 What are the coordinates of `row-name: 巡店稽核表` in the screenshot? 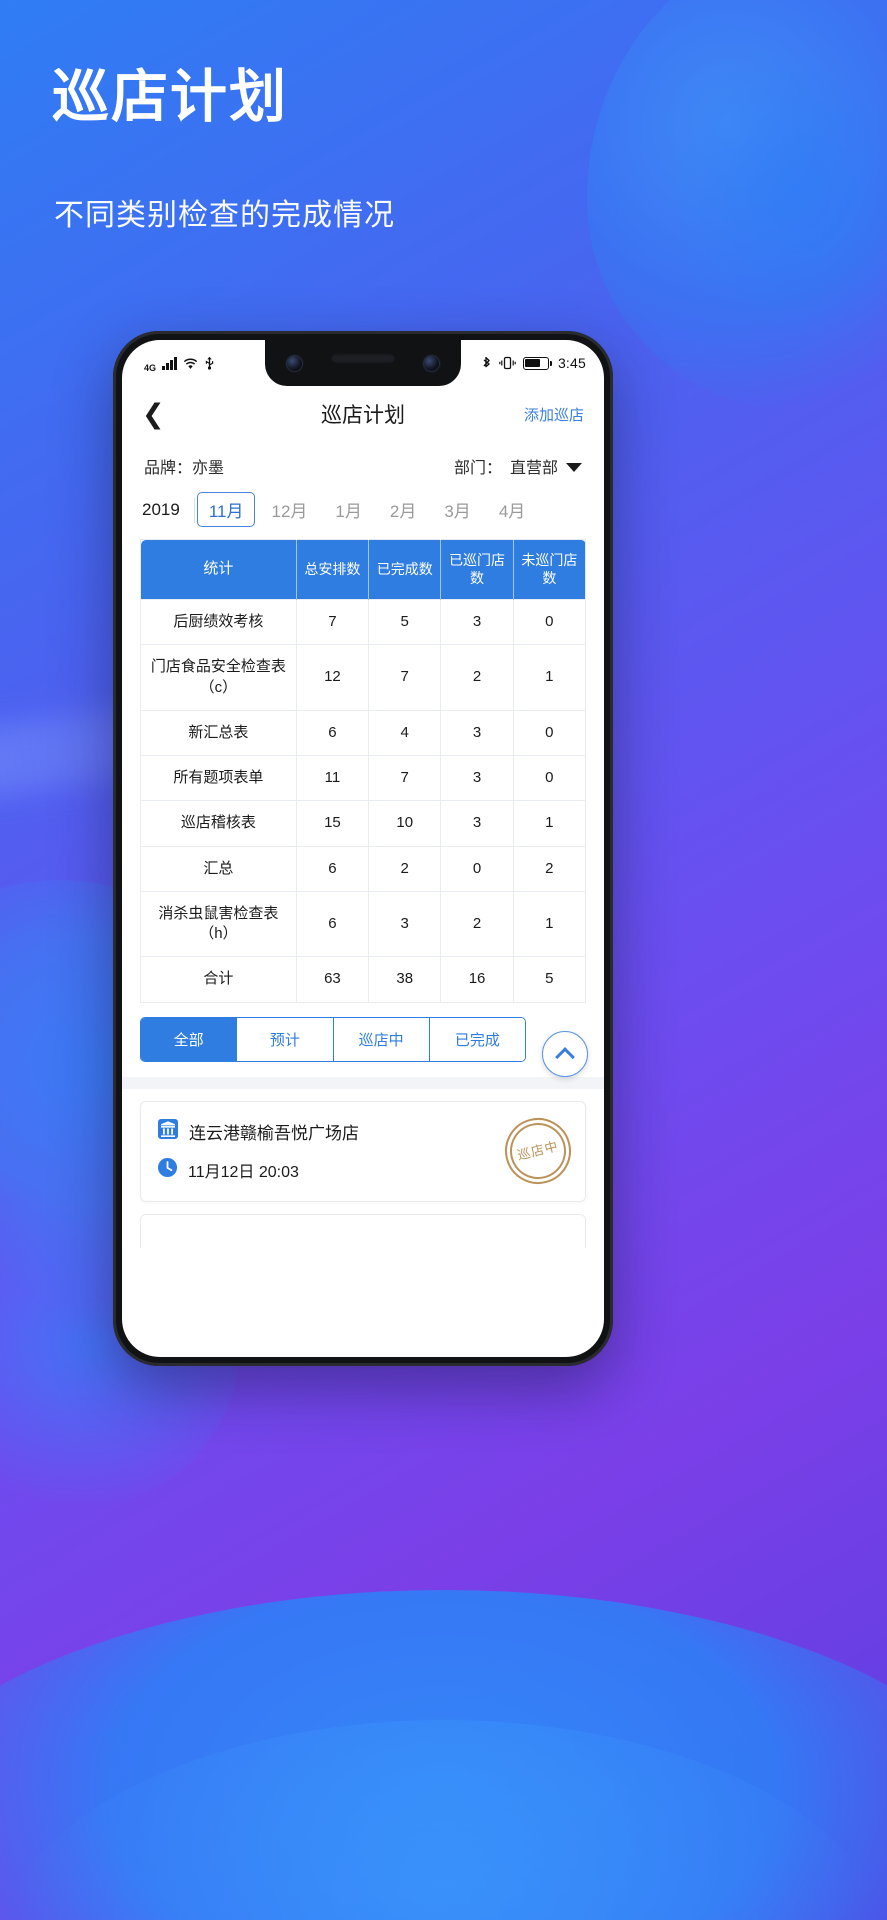 It's located at (218, 823).